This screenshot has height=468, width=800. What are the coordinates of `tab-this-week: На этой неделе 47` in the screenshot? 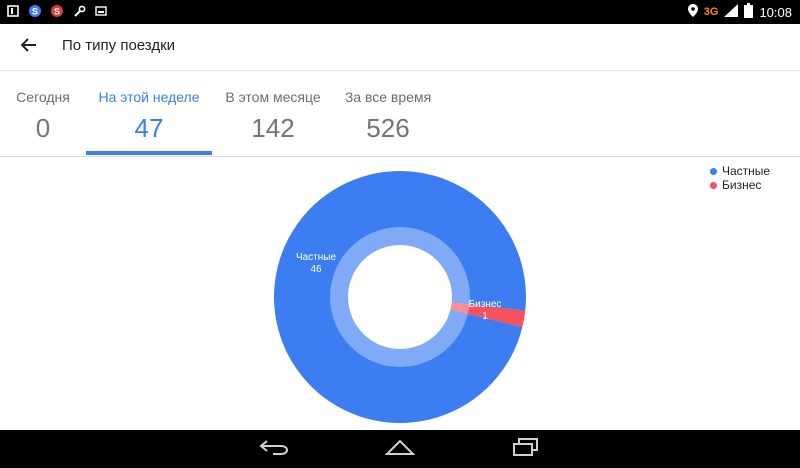 It's located at (149, 114).